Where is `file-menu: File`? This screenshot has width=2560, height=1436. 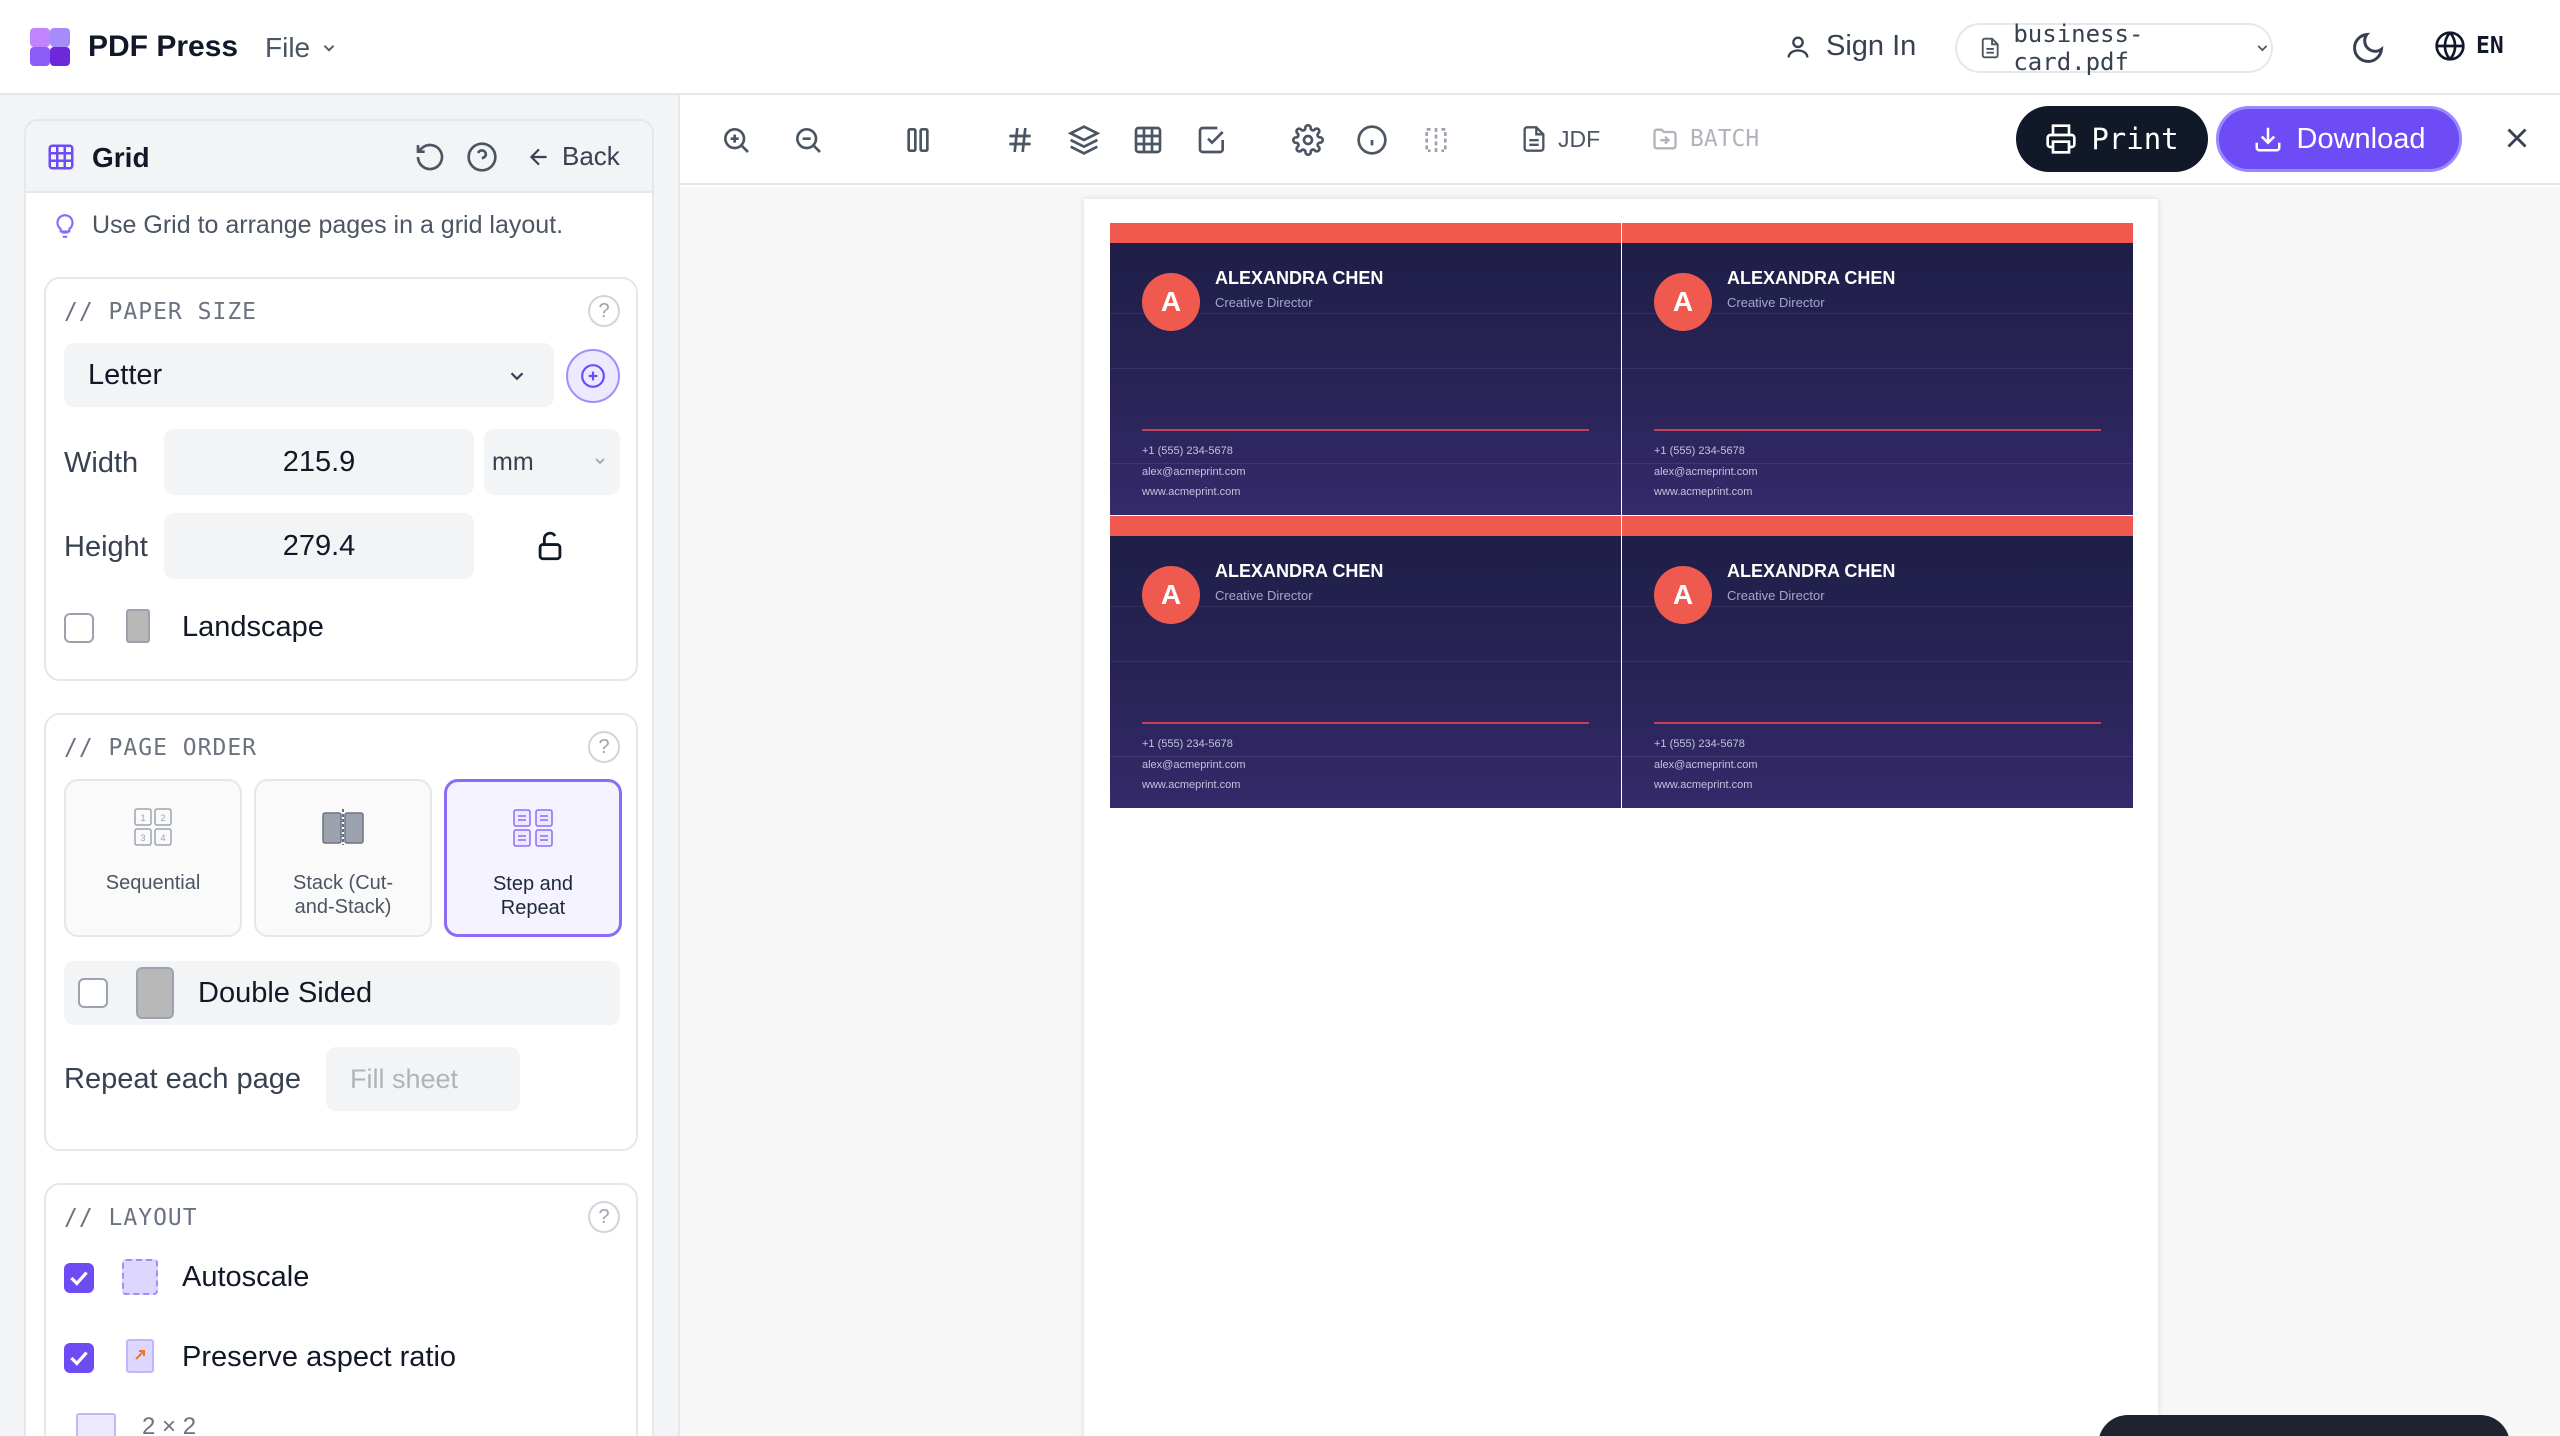
file-menu: File is located at coordinates (301, 48).